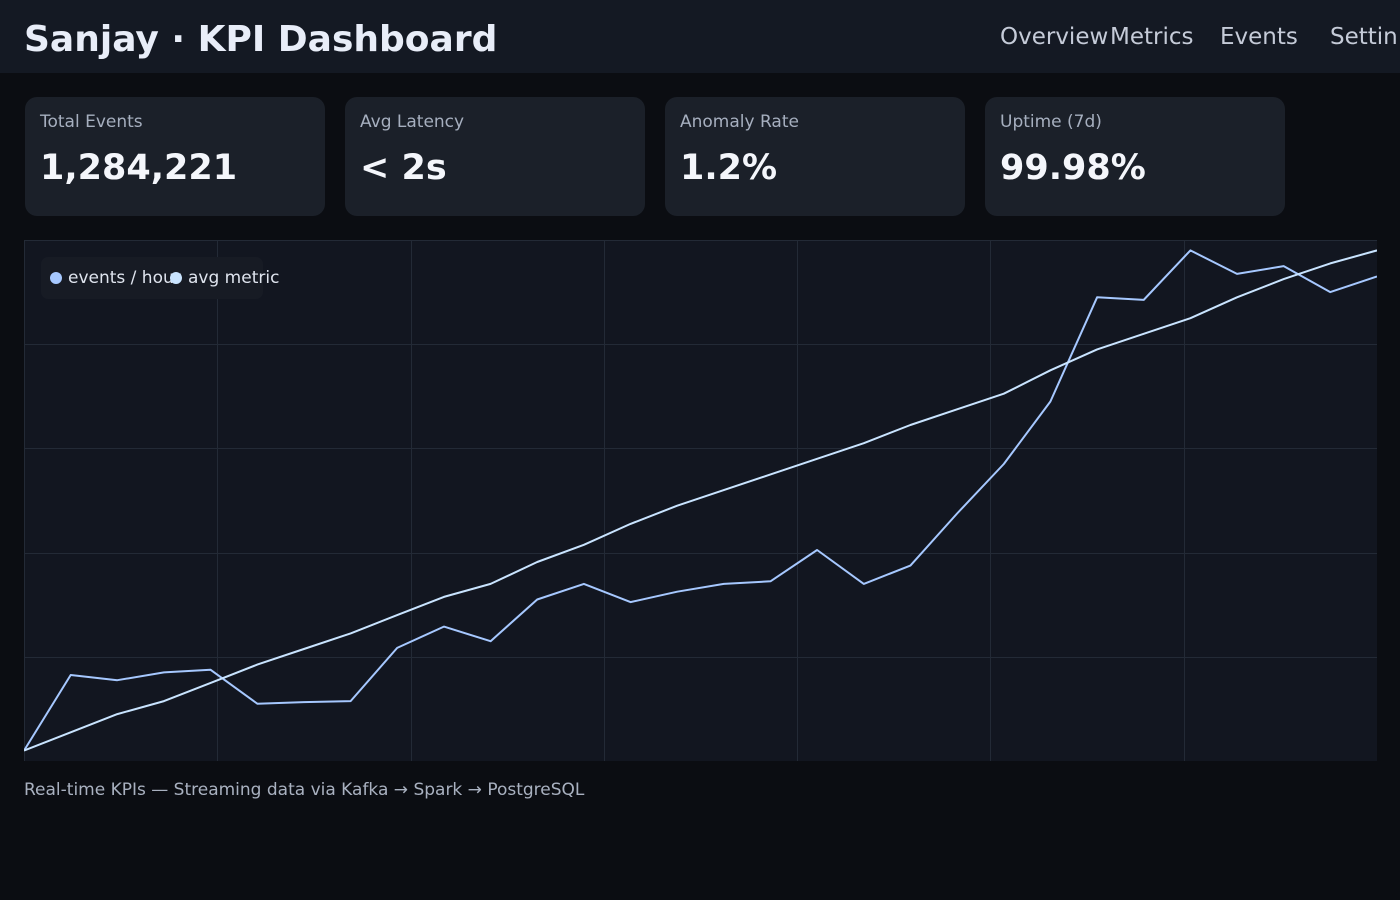  What do you see at coordinates (234, 278) in the screenshot?
I see `legend-label: avg metric` at bounding box center [234, 278].